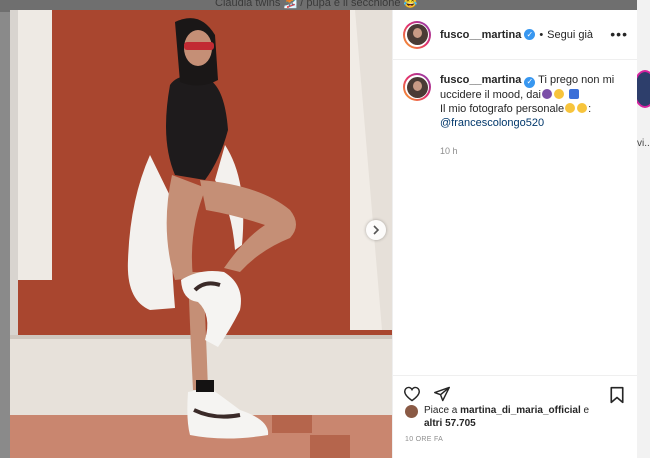 Image resolution: width=650 pixels, height=458 pixels. I want to click on bookmark-icon, so click(617, 397).